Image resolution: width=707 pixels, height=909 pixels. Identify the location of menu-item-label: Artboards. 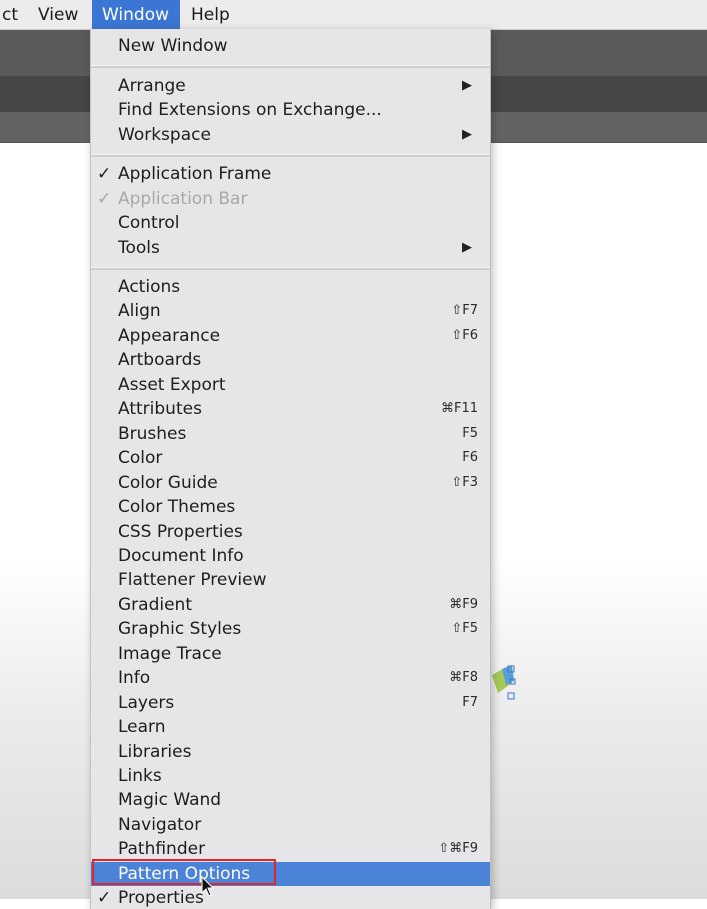
(160, 360).